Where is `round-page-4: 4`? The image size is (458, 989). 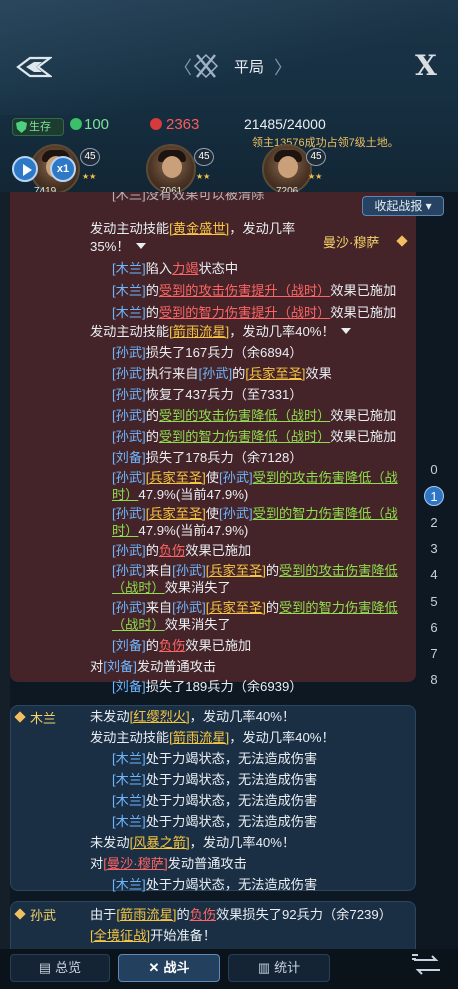
round-page-4: 4 is located at coordinates (434, 575).